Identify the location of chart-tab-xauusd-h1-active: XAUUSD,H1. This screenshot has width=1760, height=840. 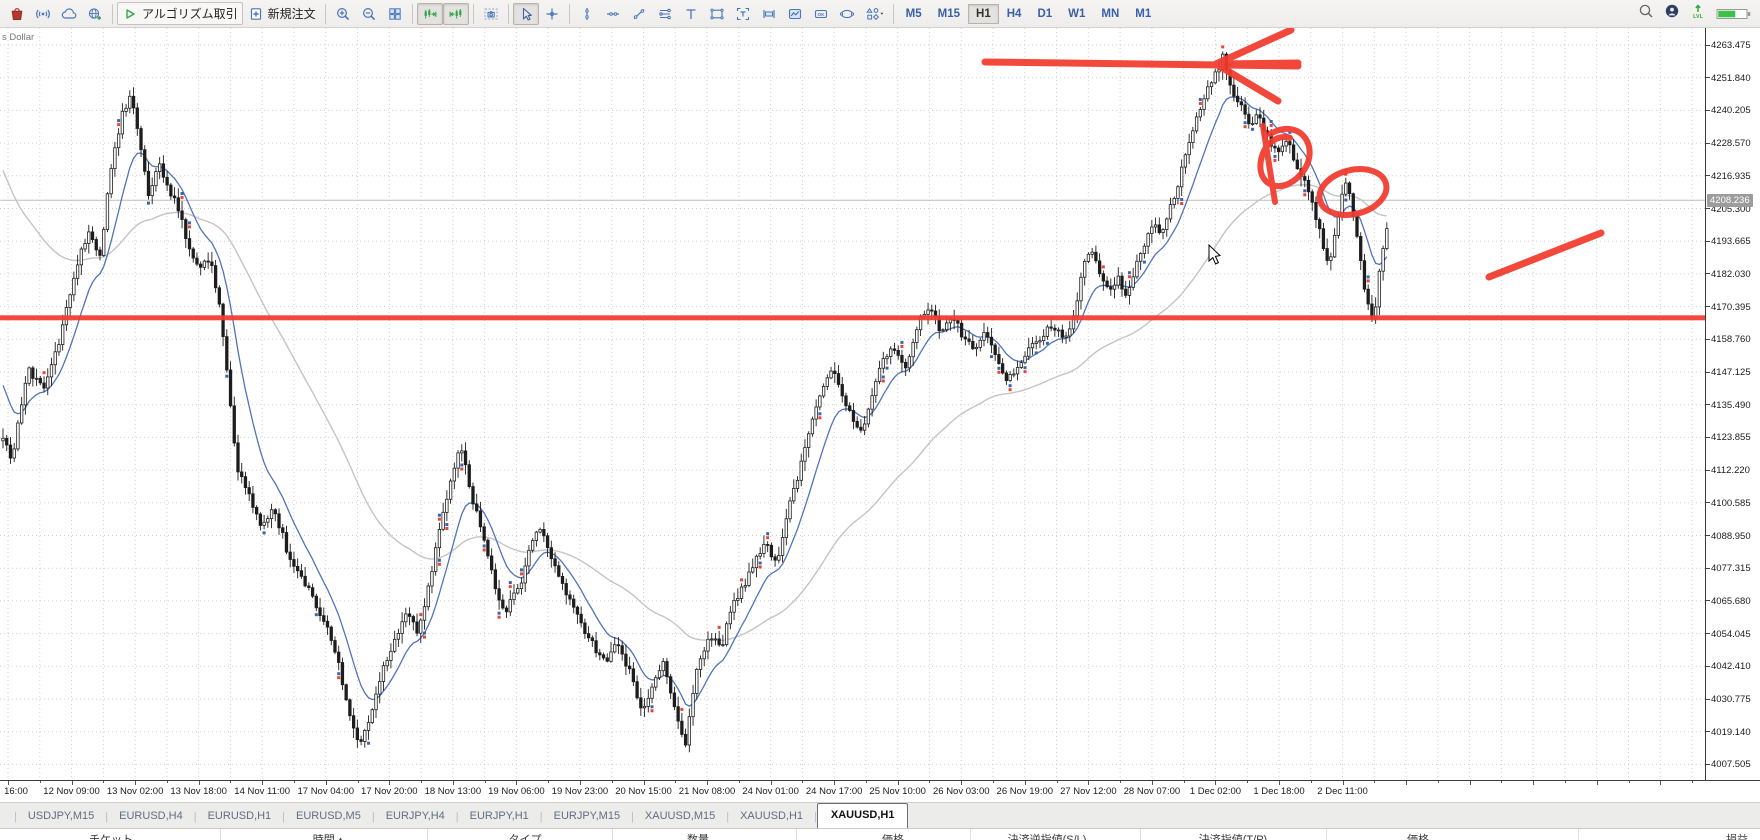
(862, 815).